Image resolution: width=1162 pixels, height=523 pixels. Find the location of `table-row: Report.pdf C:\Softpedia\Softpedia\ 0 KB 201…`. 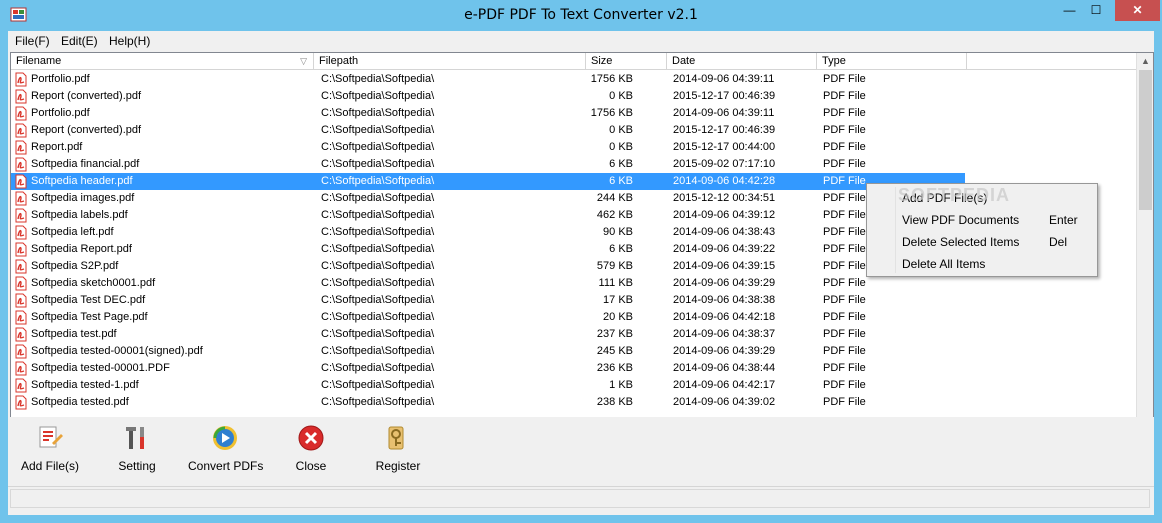

table-row: Report.pdf C:\Softpedia\Softpedia\ 0 KB 201… is located at coordinates (574, 147).